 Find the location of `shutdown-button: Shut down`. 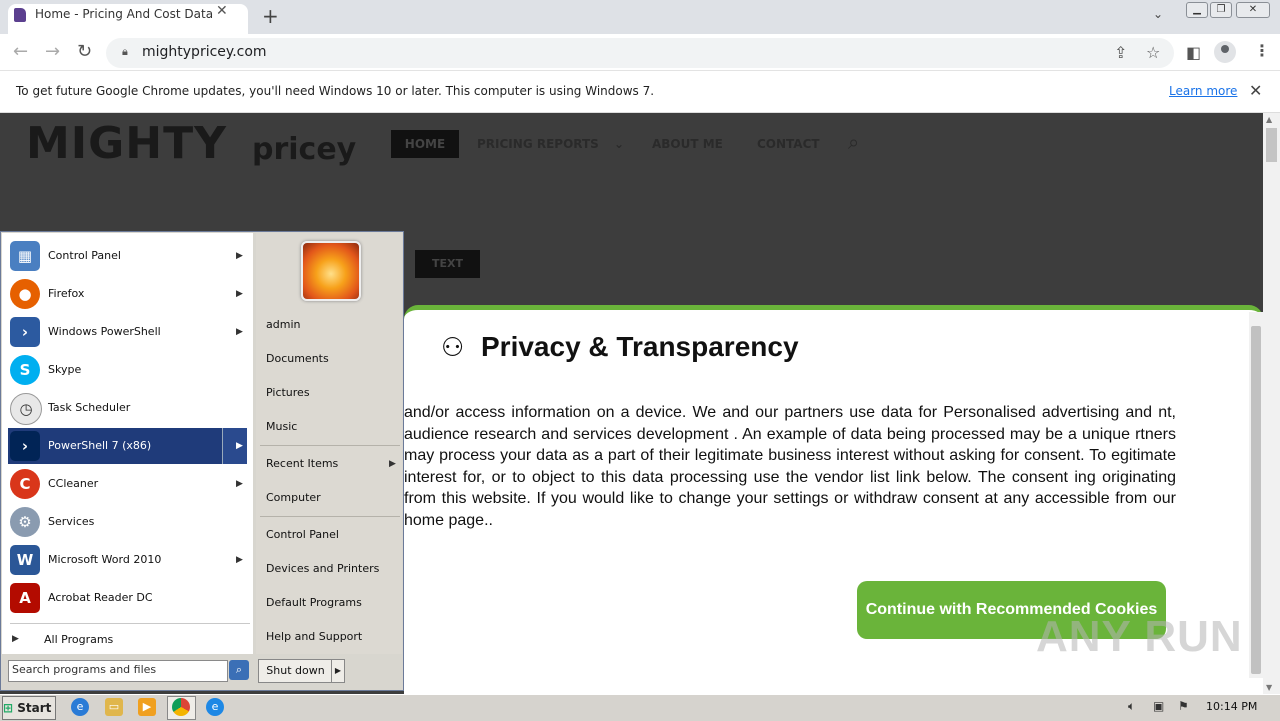

shutdown-button: Shut down is located at coordinates (295, 671).